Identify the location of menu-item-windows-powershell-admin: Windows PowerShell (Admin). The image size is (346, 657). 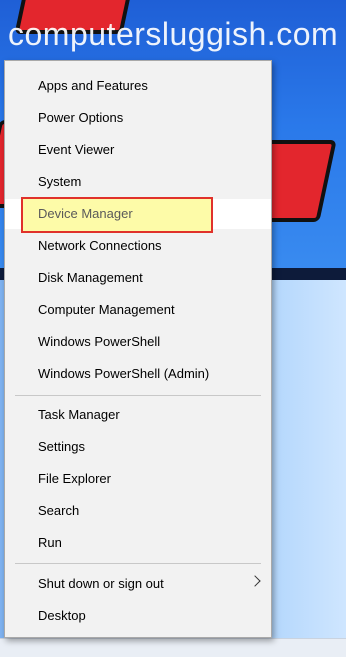
(138, 374).